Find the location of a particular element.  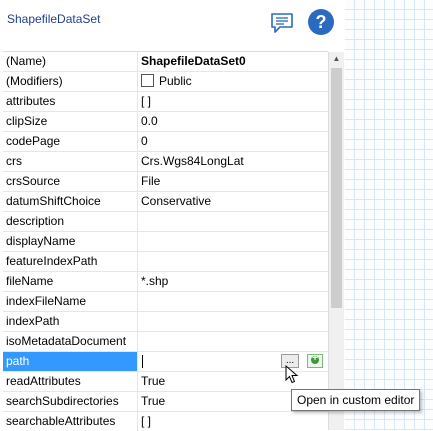

property-name: searchSubdirectories is located at coordinates (70, 401).